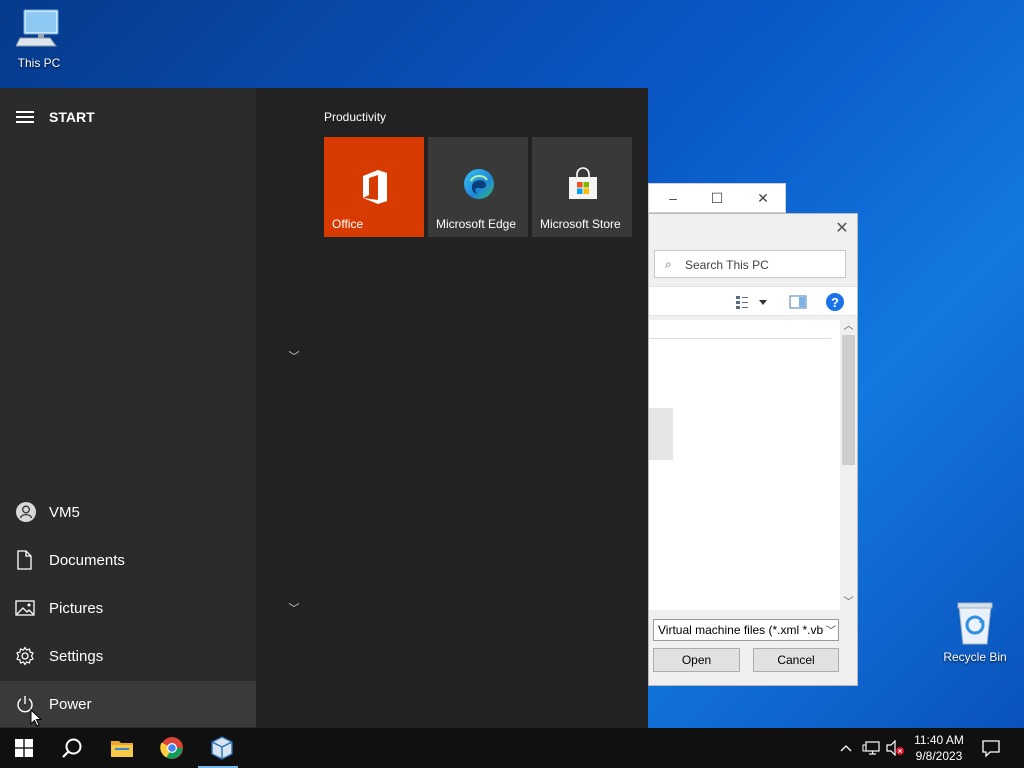 The width and height of the screenshot is (1024, 768). What do you see at coordinates (479, 184) in the screenshot?
I see `edge-icon` at bounding box center [479, 184].